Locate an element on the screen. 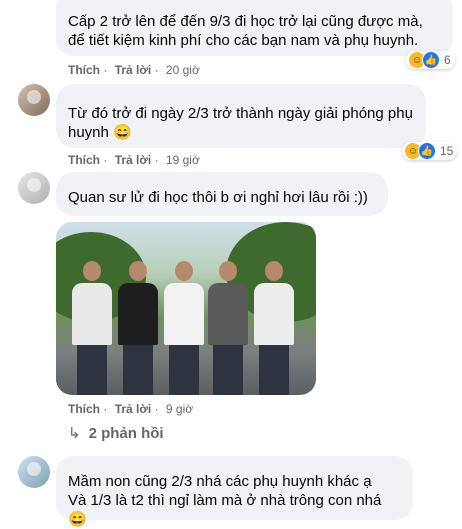 Image resolution: width=462 pixels, height=529 pixels. timestamp: 19 giờ is located at coordinates (183, 160).